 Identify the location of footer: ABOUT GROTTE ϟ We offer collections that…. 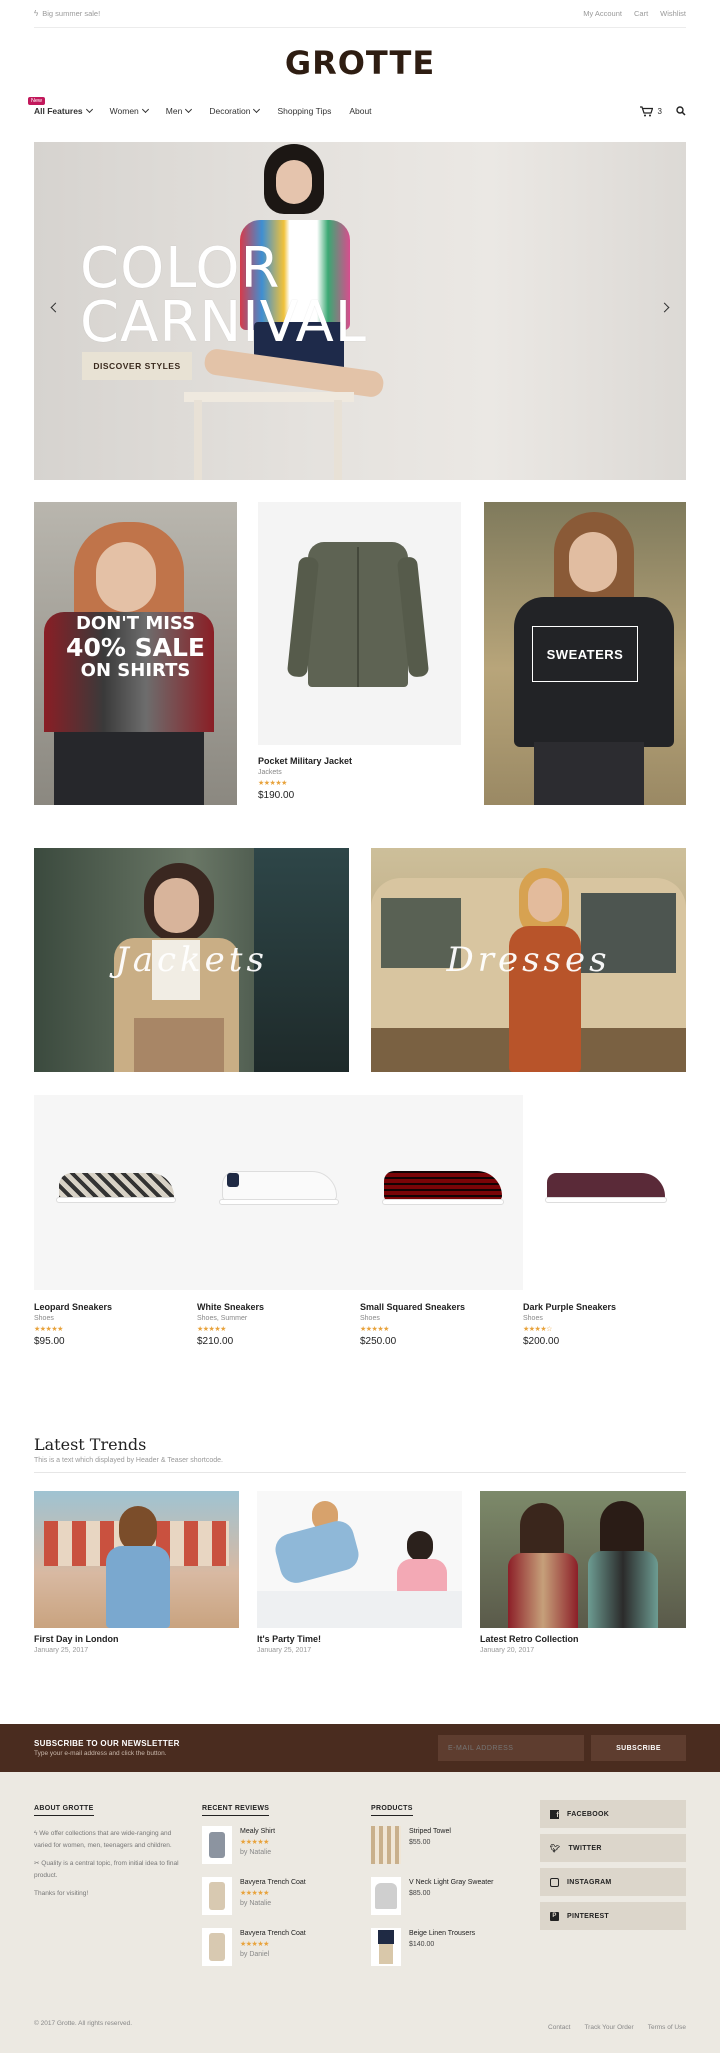
(360, 1912).